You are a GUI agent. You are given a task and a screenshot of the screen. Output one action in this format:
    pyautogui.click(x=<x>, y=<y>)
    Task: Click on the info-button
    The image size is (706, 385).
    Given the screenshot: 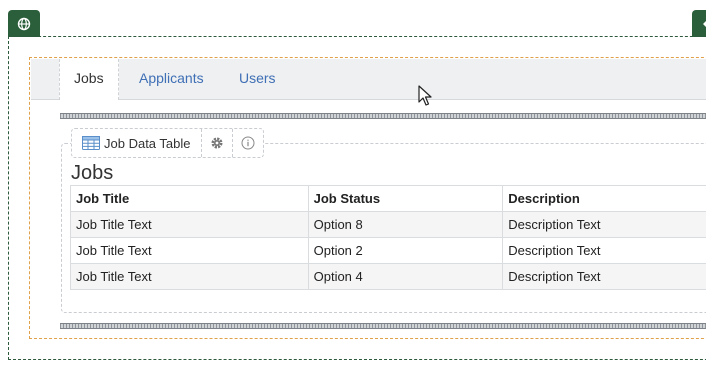 What is the action you would take?
    pyautogui.click(x=248, y=143)
    